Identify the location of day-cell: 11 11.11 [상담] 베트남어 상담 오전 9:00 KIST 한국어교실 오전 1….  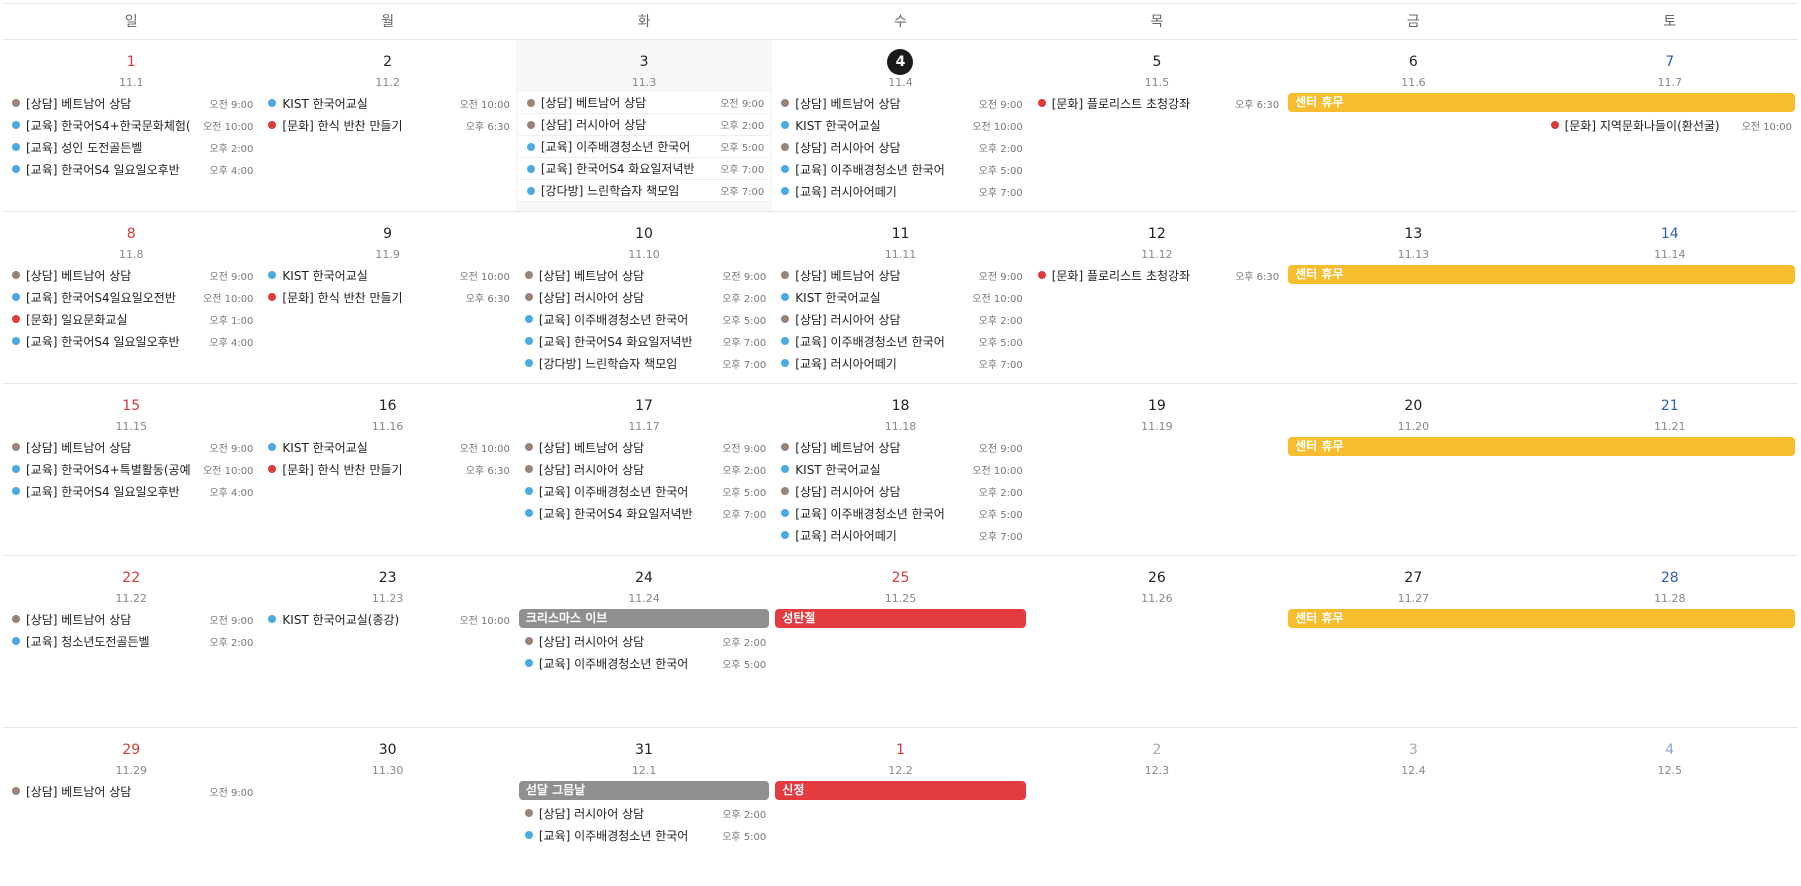
(900, 297).